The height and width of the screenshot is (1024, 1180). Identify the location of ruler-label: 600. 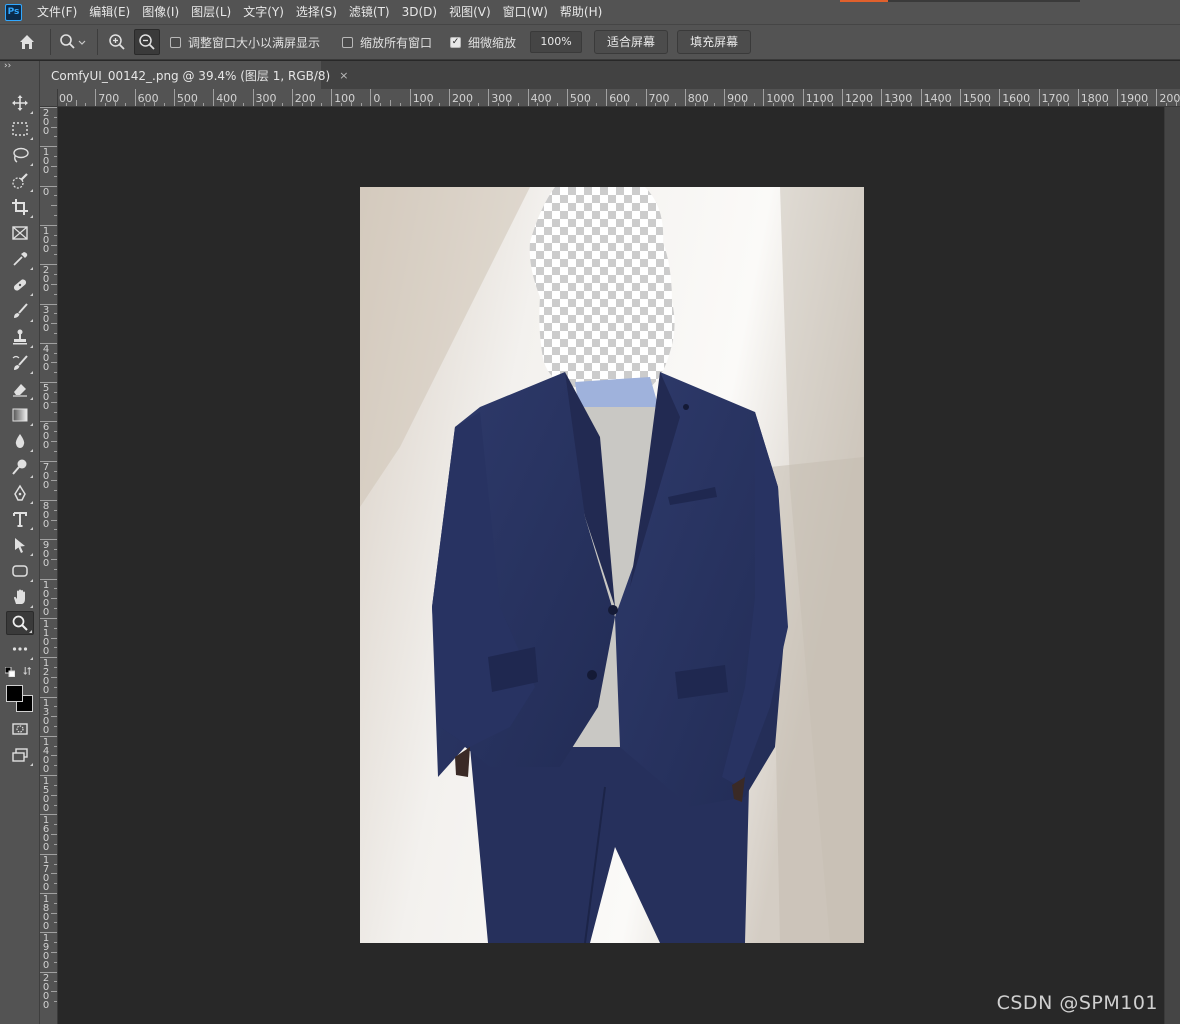
(46, 437).